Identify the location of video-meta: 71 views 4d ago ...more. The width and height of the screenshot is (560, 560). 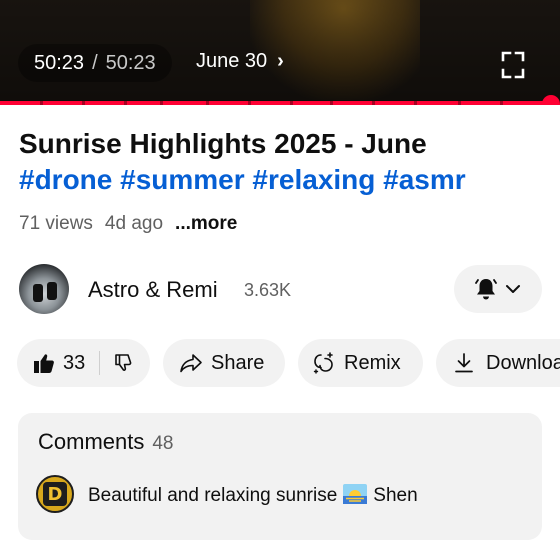
(128, 224).